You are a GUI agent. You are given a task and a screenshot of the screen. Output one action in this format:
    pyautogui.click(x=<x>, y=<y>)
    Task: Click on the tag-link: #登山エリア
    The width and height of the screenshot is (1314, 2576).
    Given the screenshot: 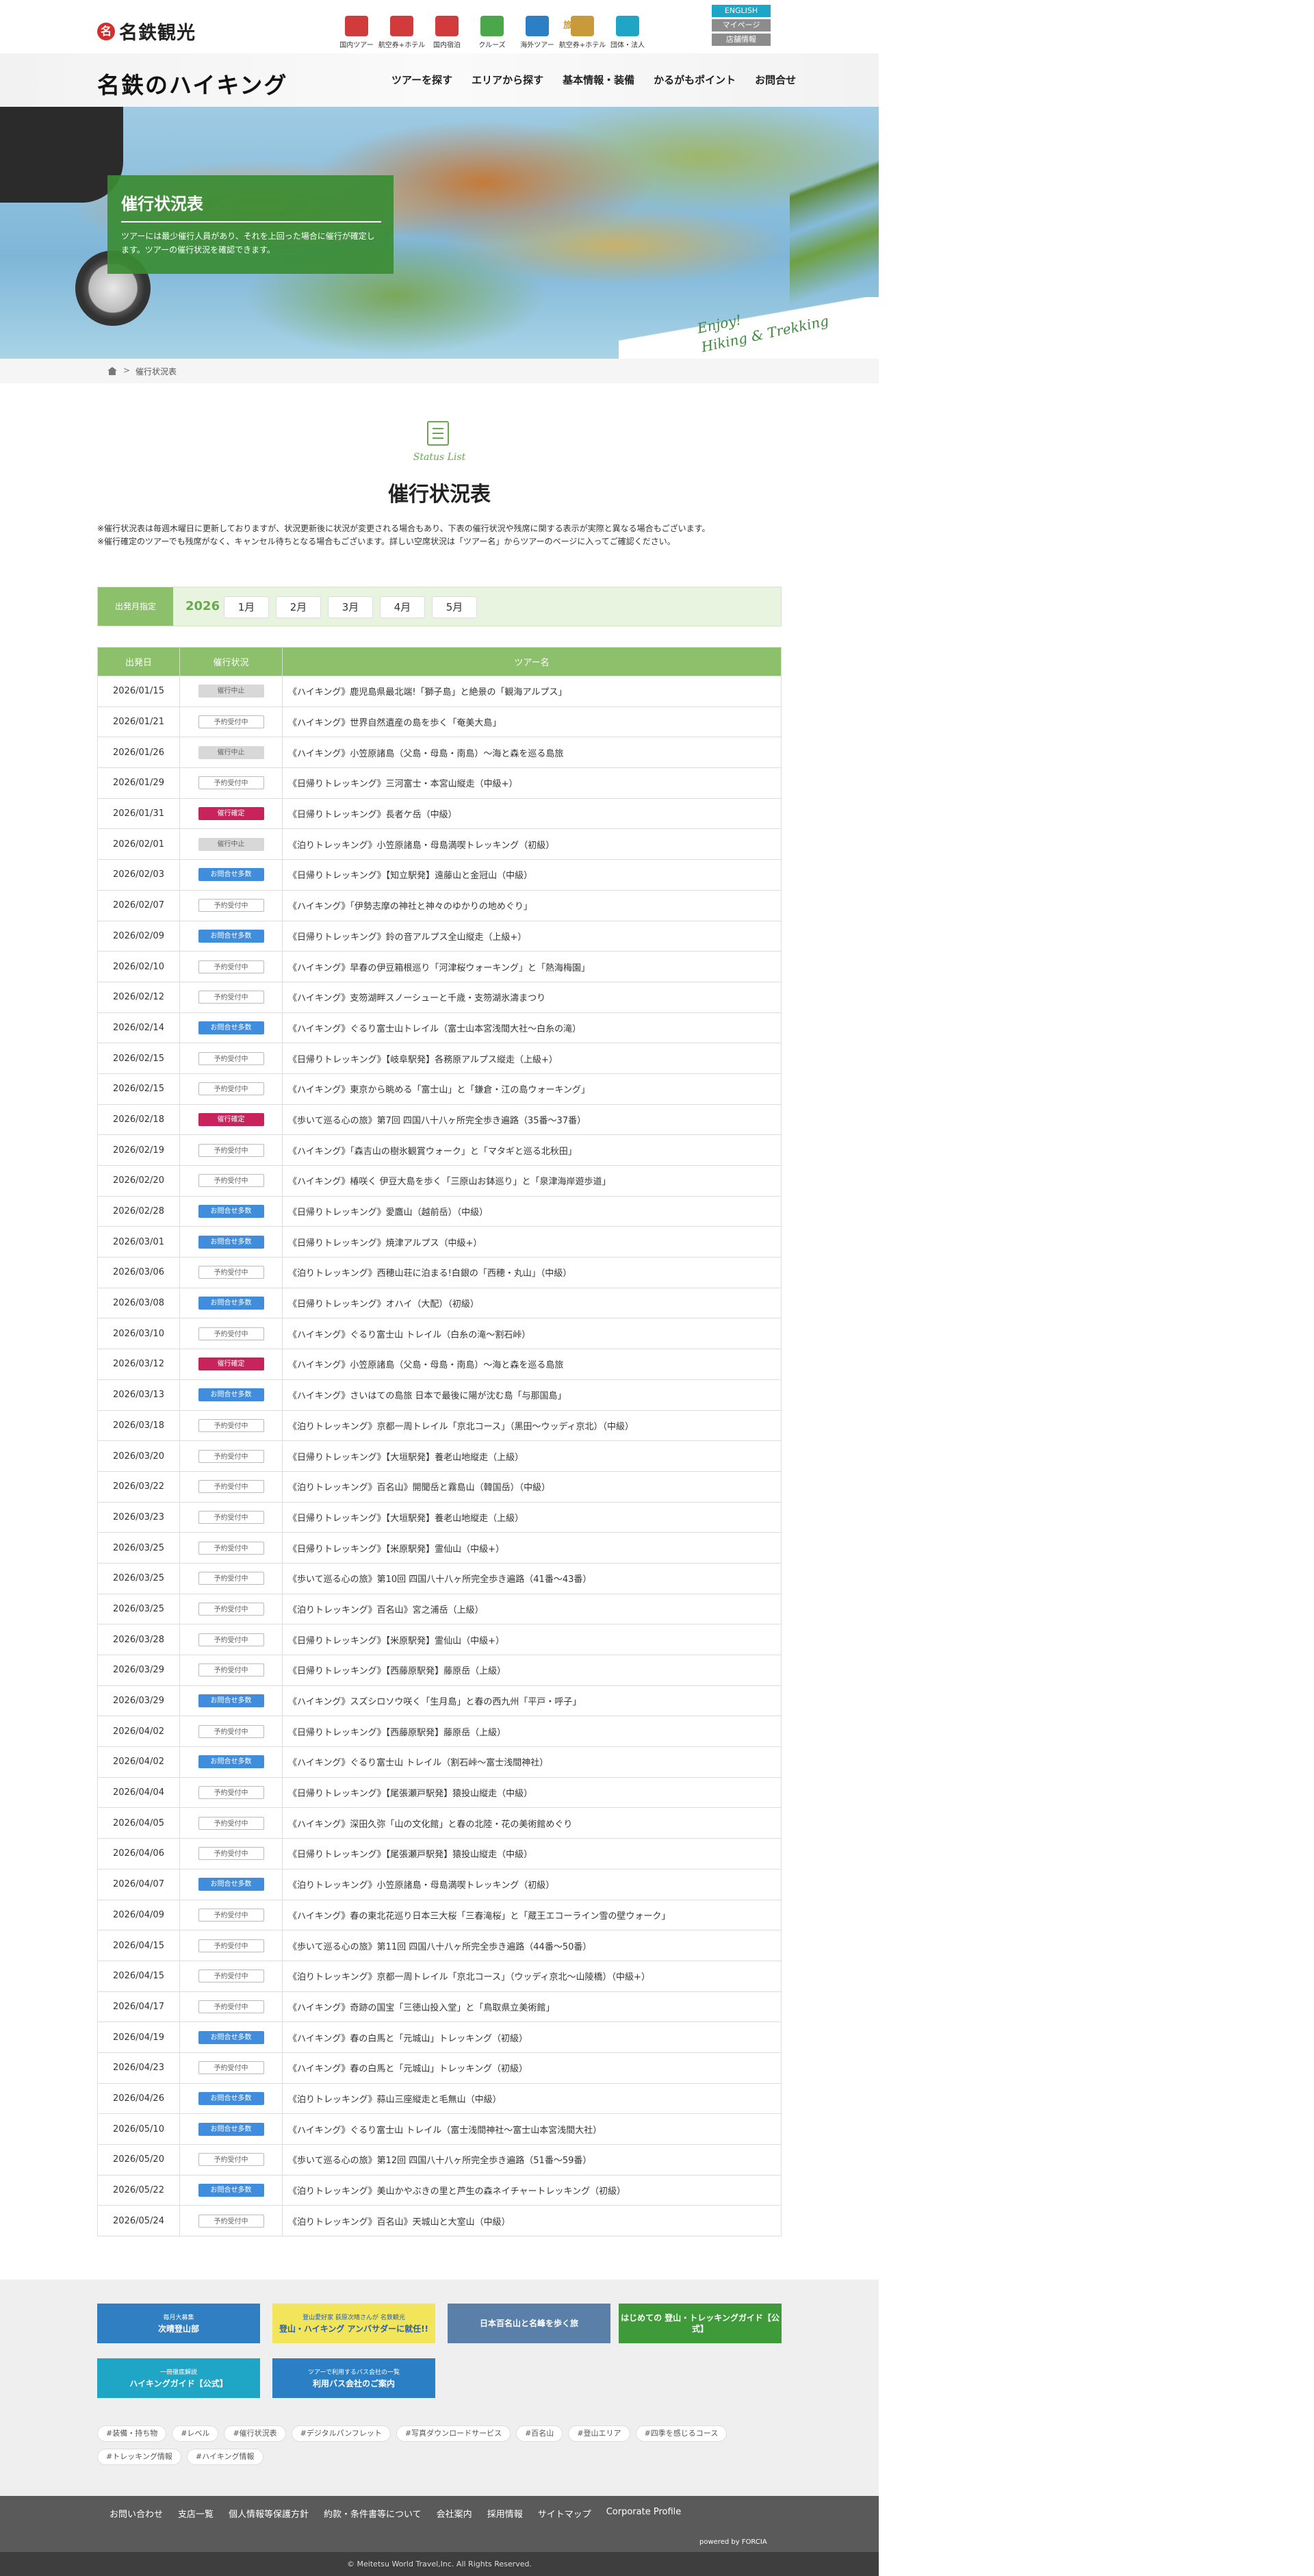 What is the action you would take?
    pyautogui.click(x=599, y=2433)
    